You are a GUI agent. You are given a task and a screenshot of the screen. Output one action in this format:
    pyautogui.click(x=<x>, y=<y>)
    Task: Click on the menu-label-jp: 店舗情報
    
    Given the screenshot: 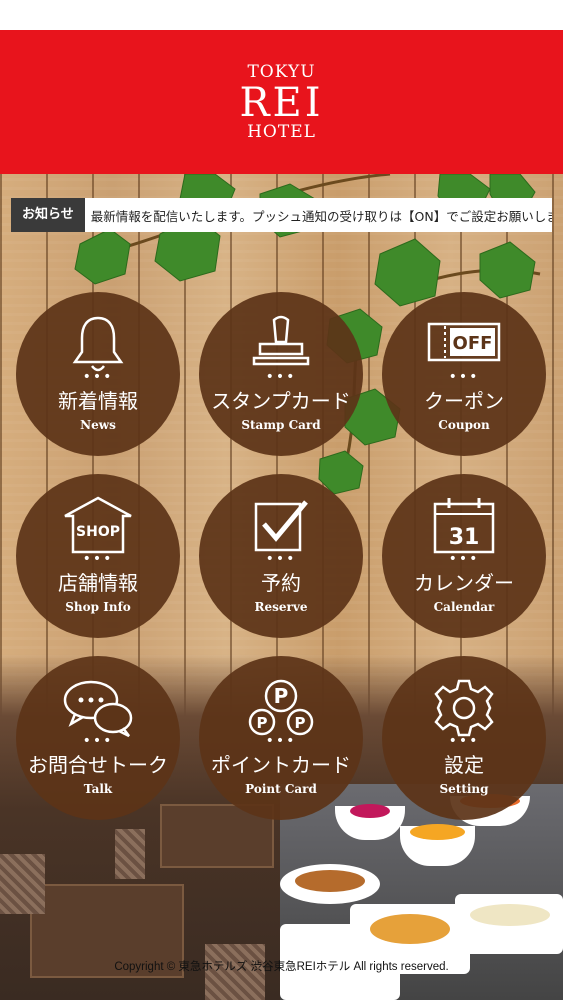 What is the action you would take?
    pyautogui.click(x=98, y=583)
    